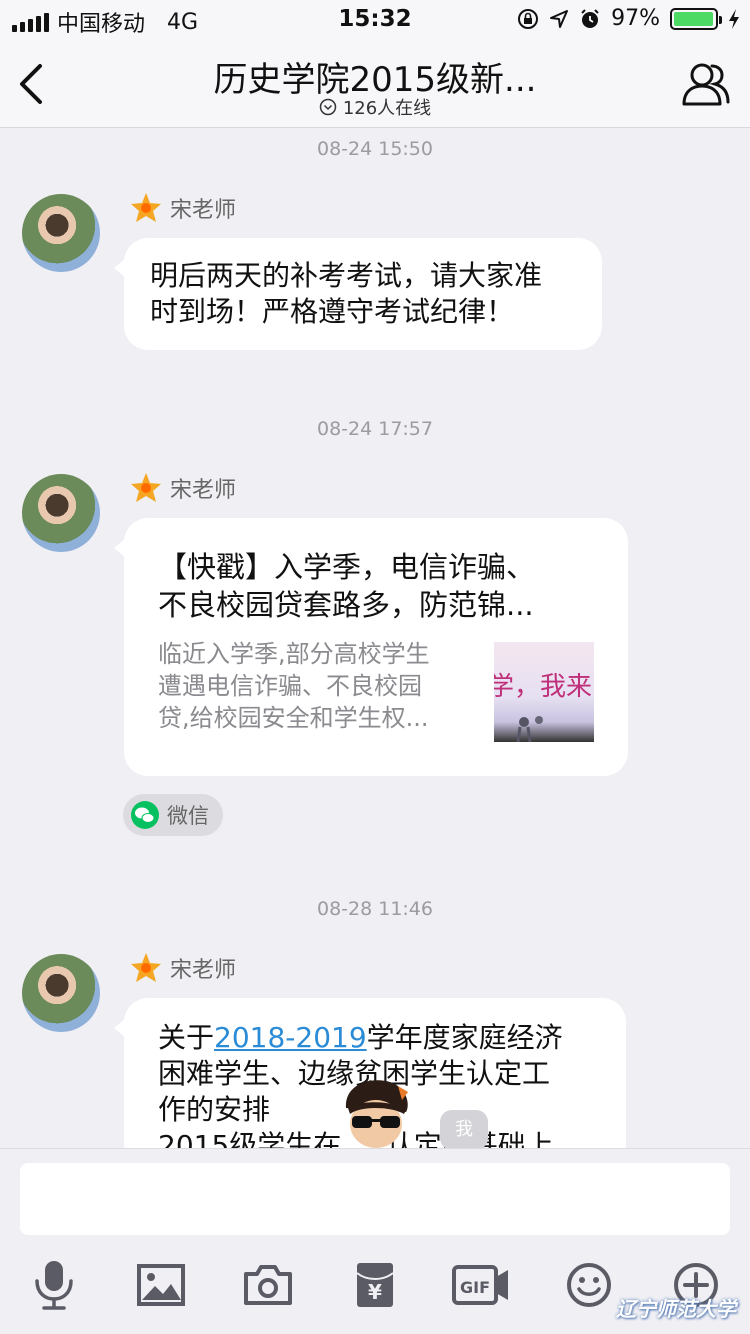 The image size is (750, 1334). I want to click on alarm-icon, so click(590, 18).